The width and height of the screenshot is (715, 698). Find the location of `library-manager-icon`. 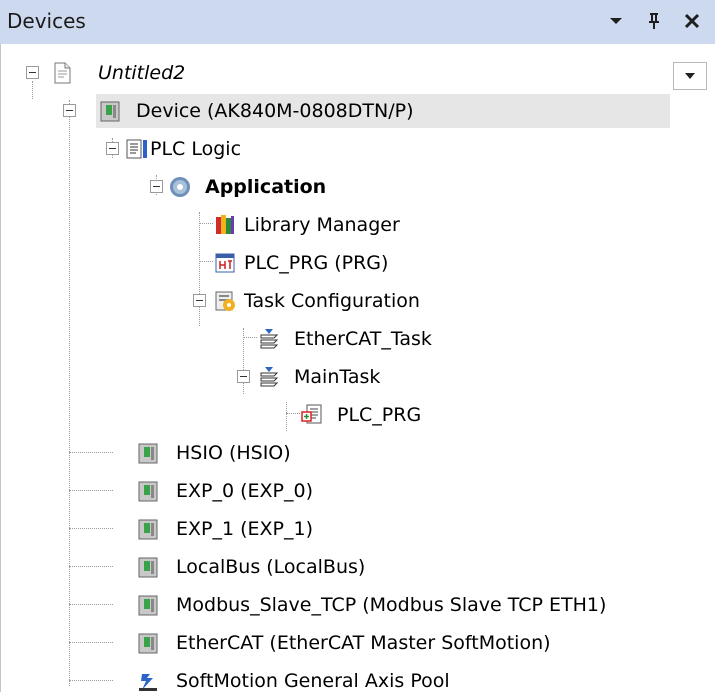

library-manager-icon is located at coordinates (225, 224).